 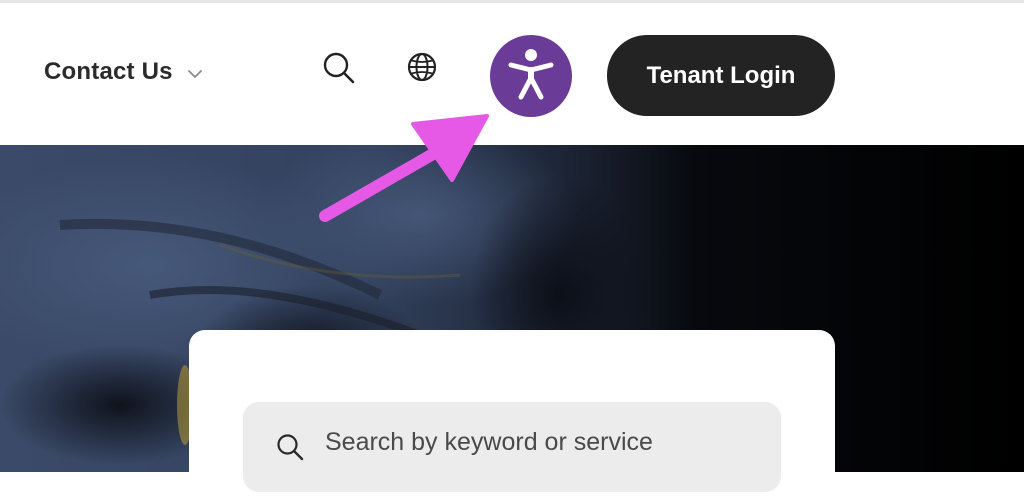 I want to click on search-input, so click(x=535, y=442).